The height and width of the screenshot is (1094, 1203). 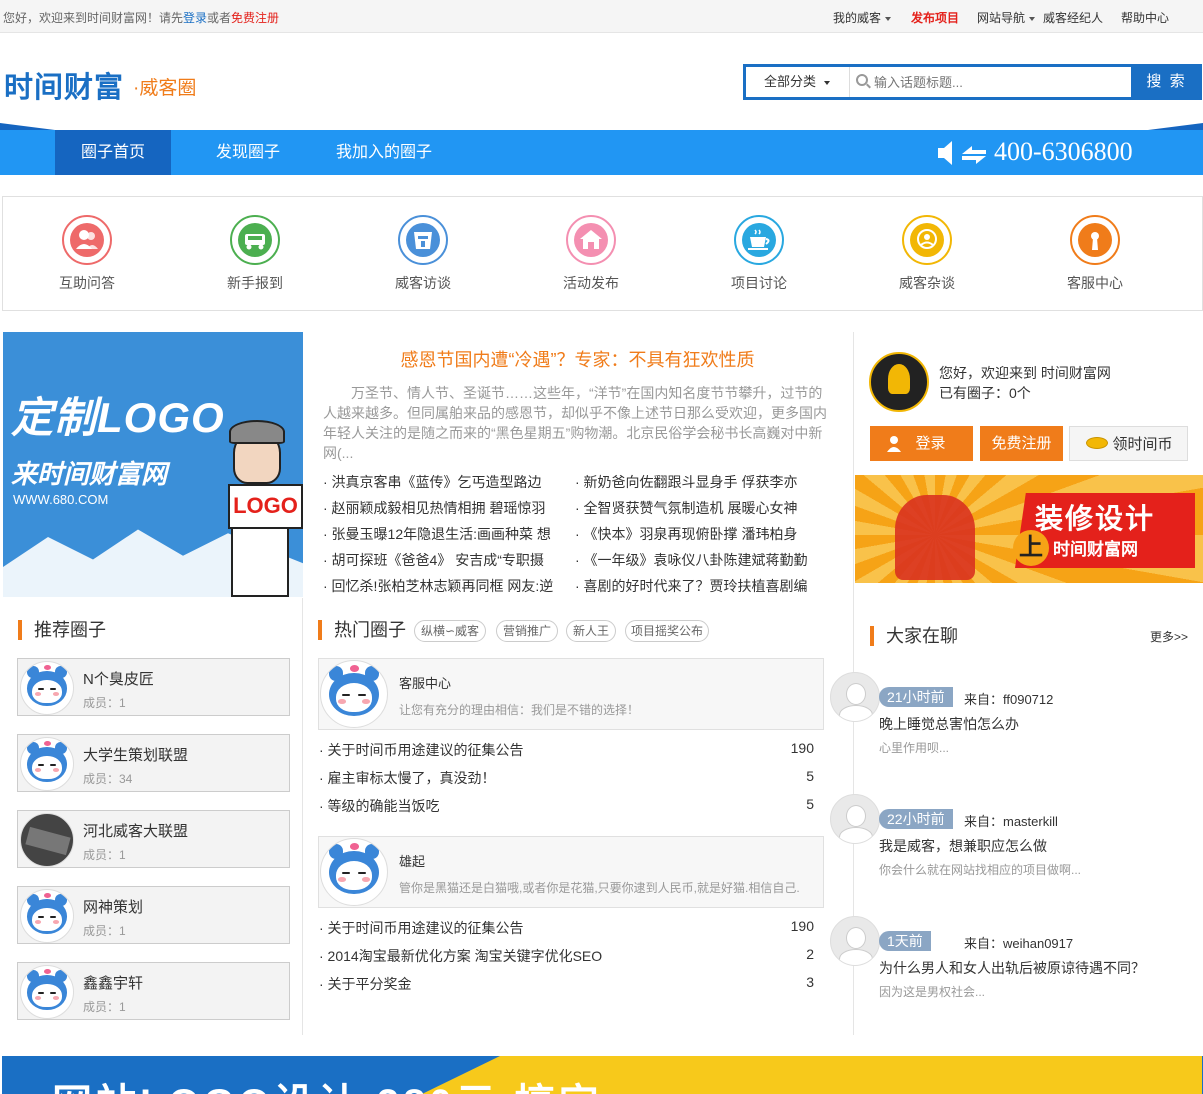 What do you see at coordinates (566, 984) in the screenshot?
I see `topic-row: · 关于平分奖金 3` at bounding box center [566, 984].